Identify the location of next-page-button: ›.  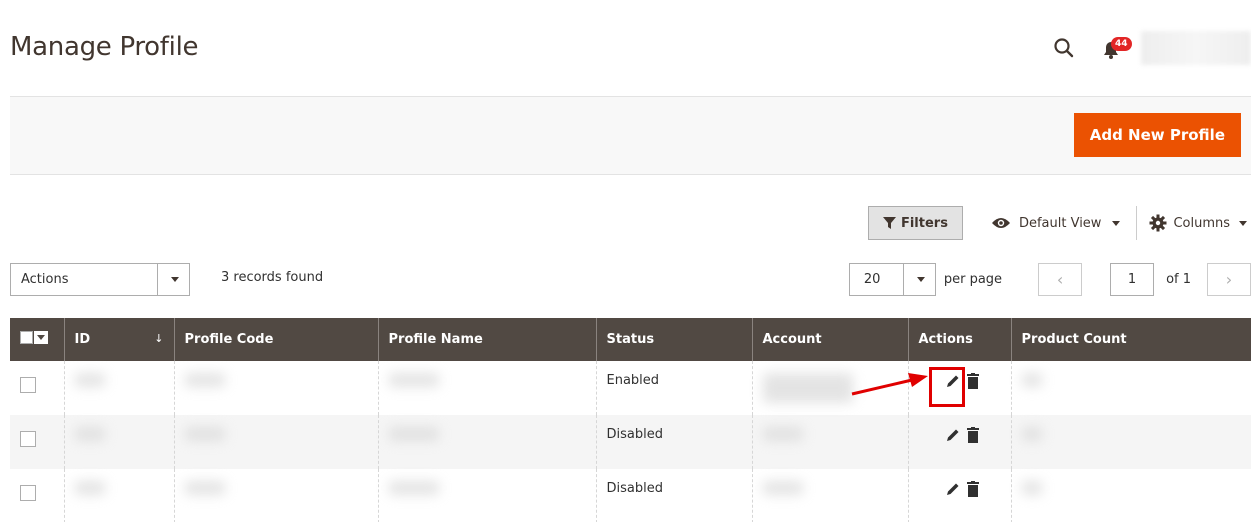
(1229, 279).